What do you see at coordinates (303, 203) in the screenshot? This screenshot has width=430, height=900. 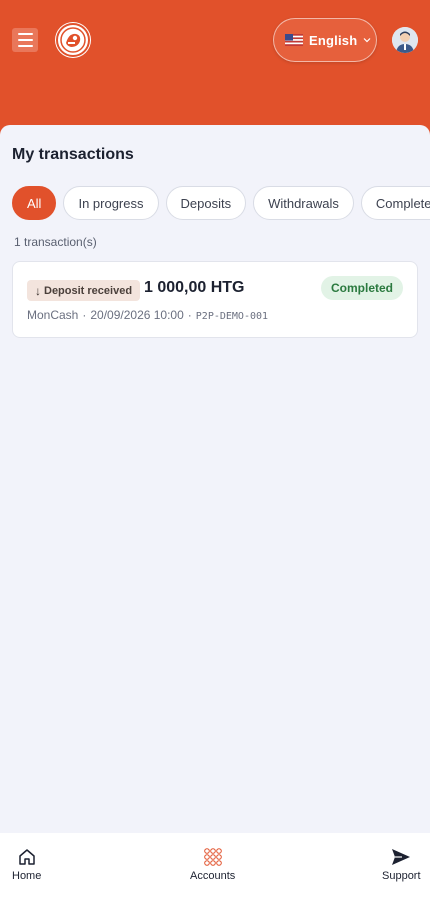 I see `filter-chip-withdrawals: Withdrawals` at bounding box center [303, 203].